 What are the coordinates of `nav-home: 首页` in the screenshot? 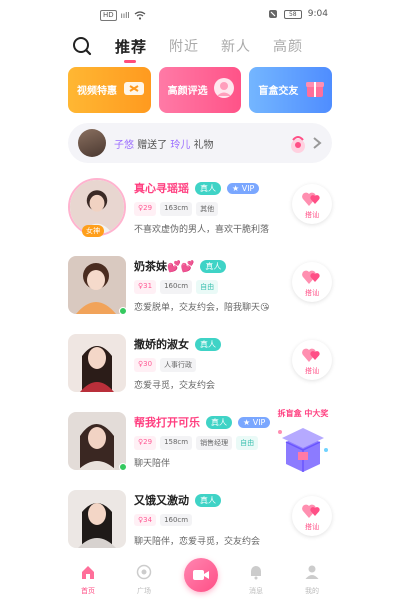 It's located at (88, 580).